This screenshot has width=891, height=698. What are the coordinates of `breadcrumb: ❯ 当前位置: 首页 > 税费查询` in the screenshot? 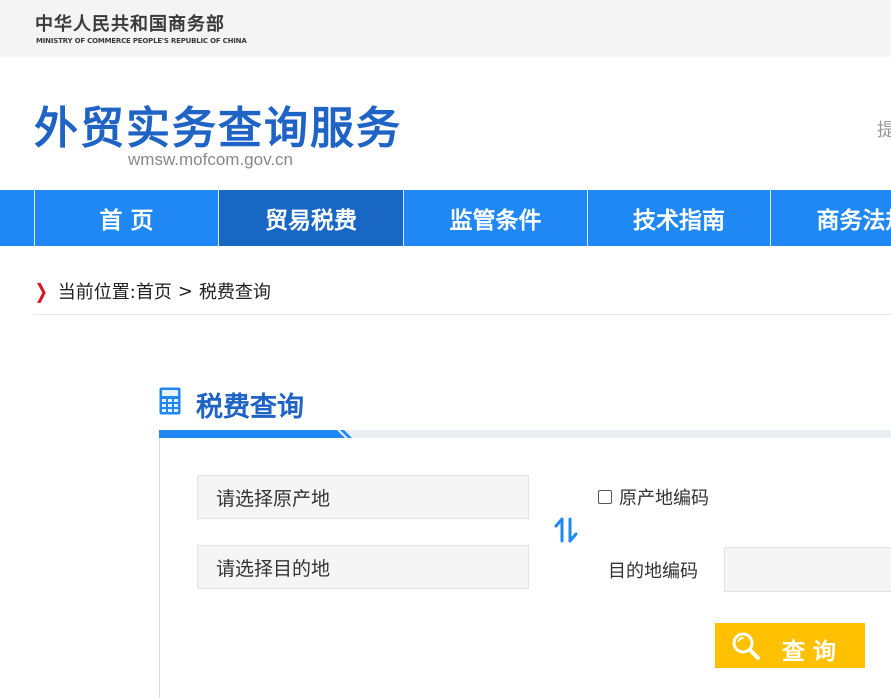 It's located at (152, 291).